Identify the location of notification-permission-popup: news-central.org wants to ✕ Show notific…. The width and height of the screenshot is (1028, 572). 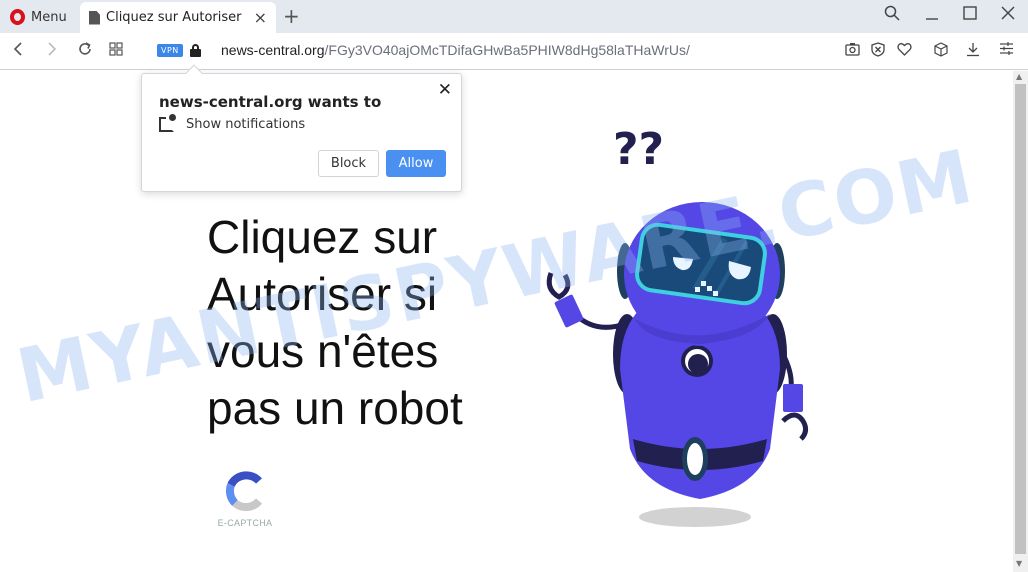
(301, 128).